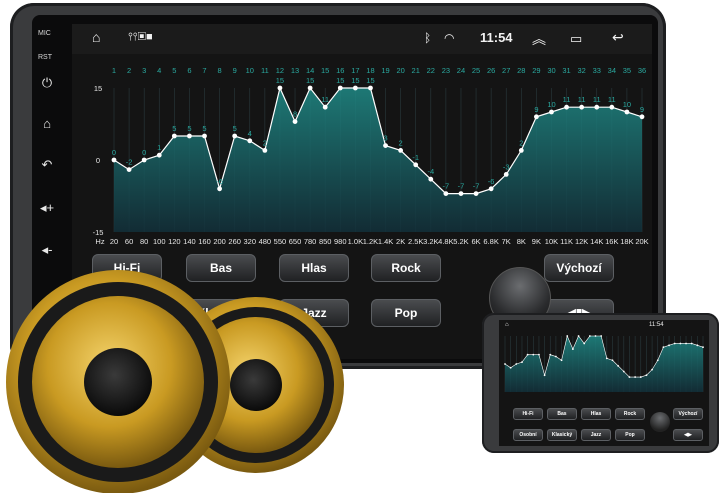 Image resolution: width=720 pixels, height=493 pixels. Describe the element at coordinates (144, 70) in the screenshot. I see `band-number: 3` at that location.